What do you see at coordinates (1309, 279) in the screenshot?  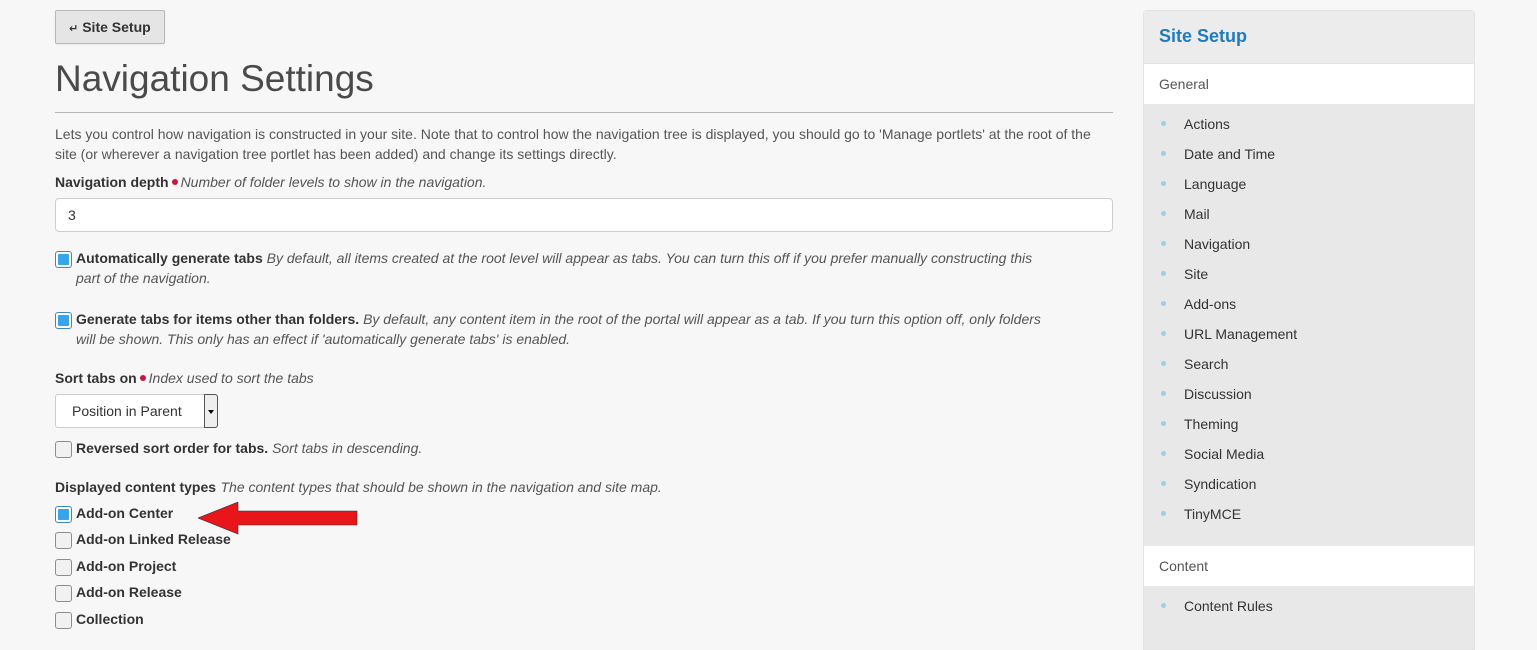 I see `portlet-item-site: Site` at bounding box center [1309, 279].